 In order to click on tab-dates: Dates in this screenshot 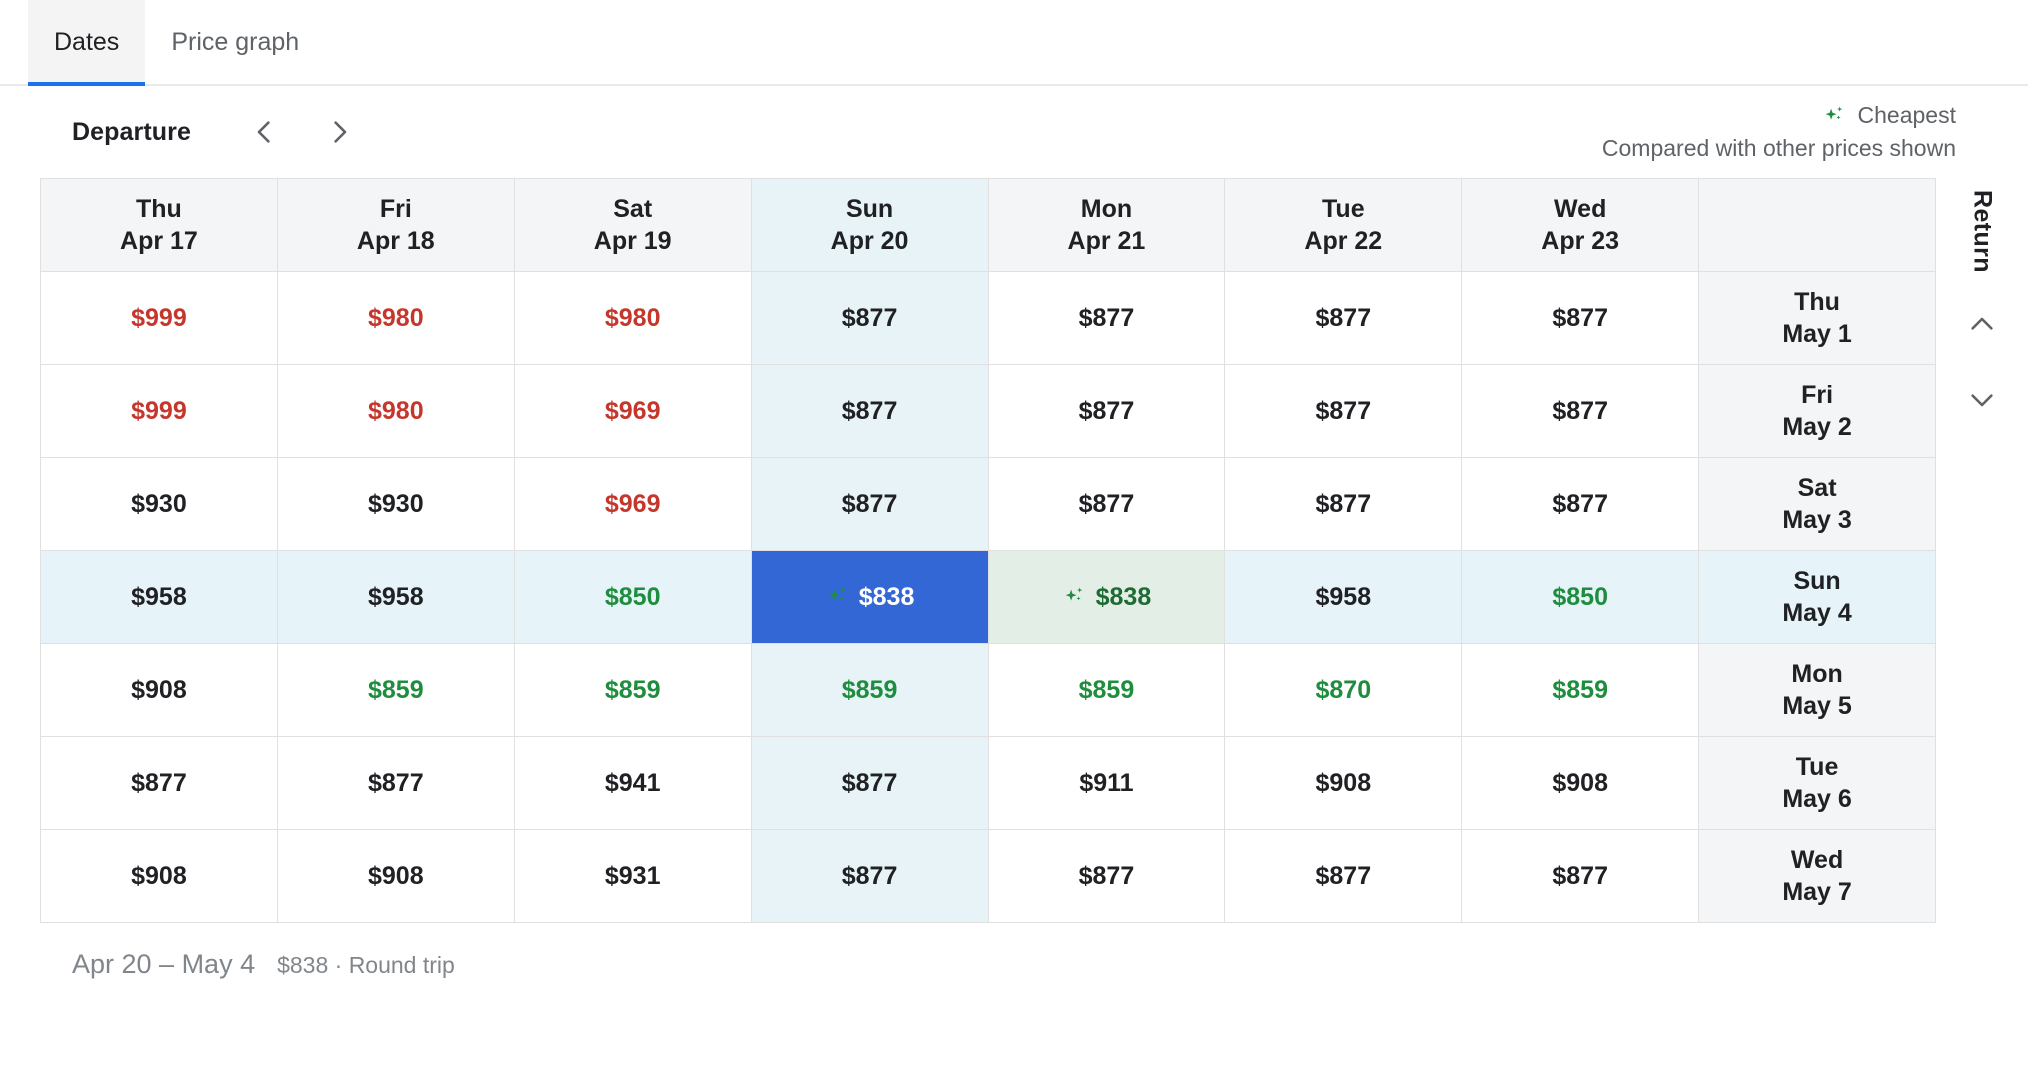, I will do `click(87, 43)`.